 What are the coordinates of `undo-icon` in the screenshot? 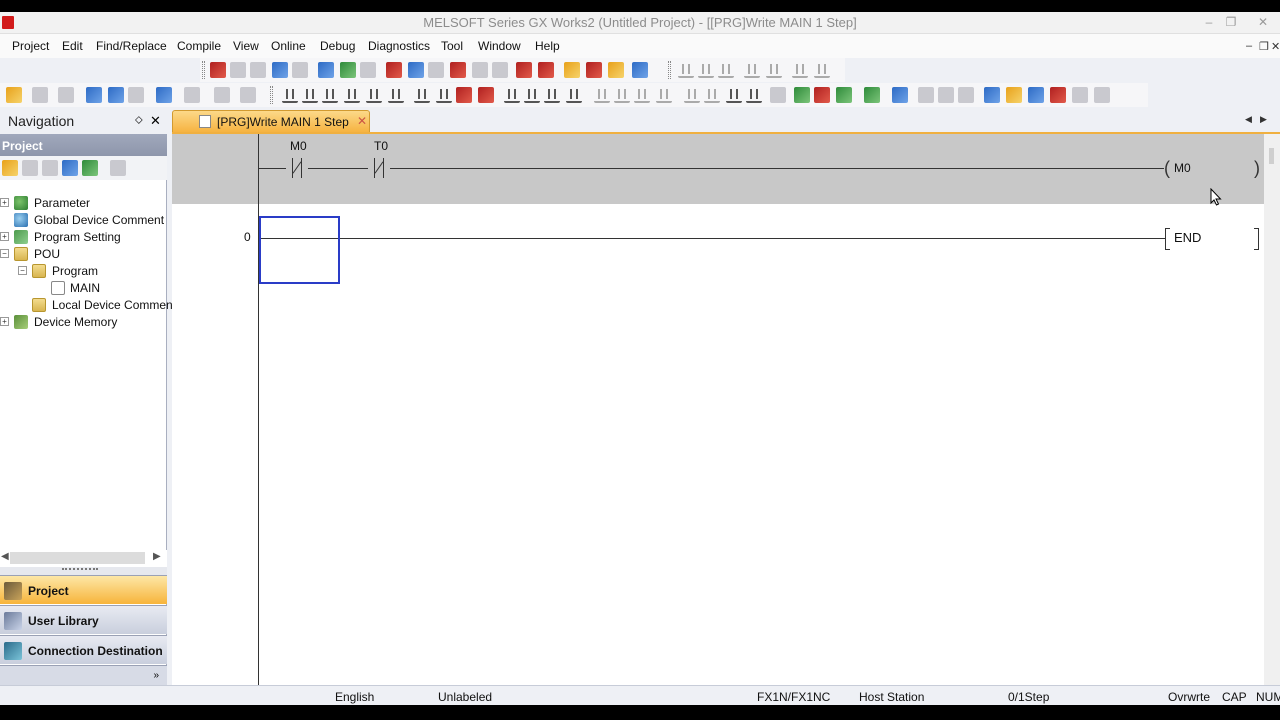 It's located at (280, 70).